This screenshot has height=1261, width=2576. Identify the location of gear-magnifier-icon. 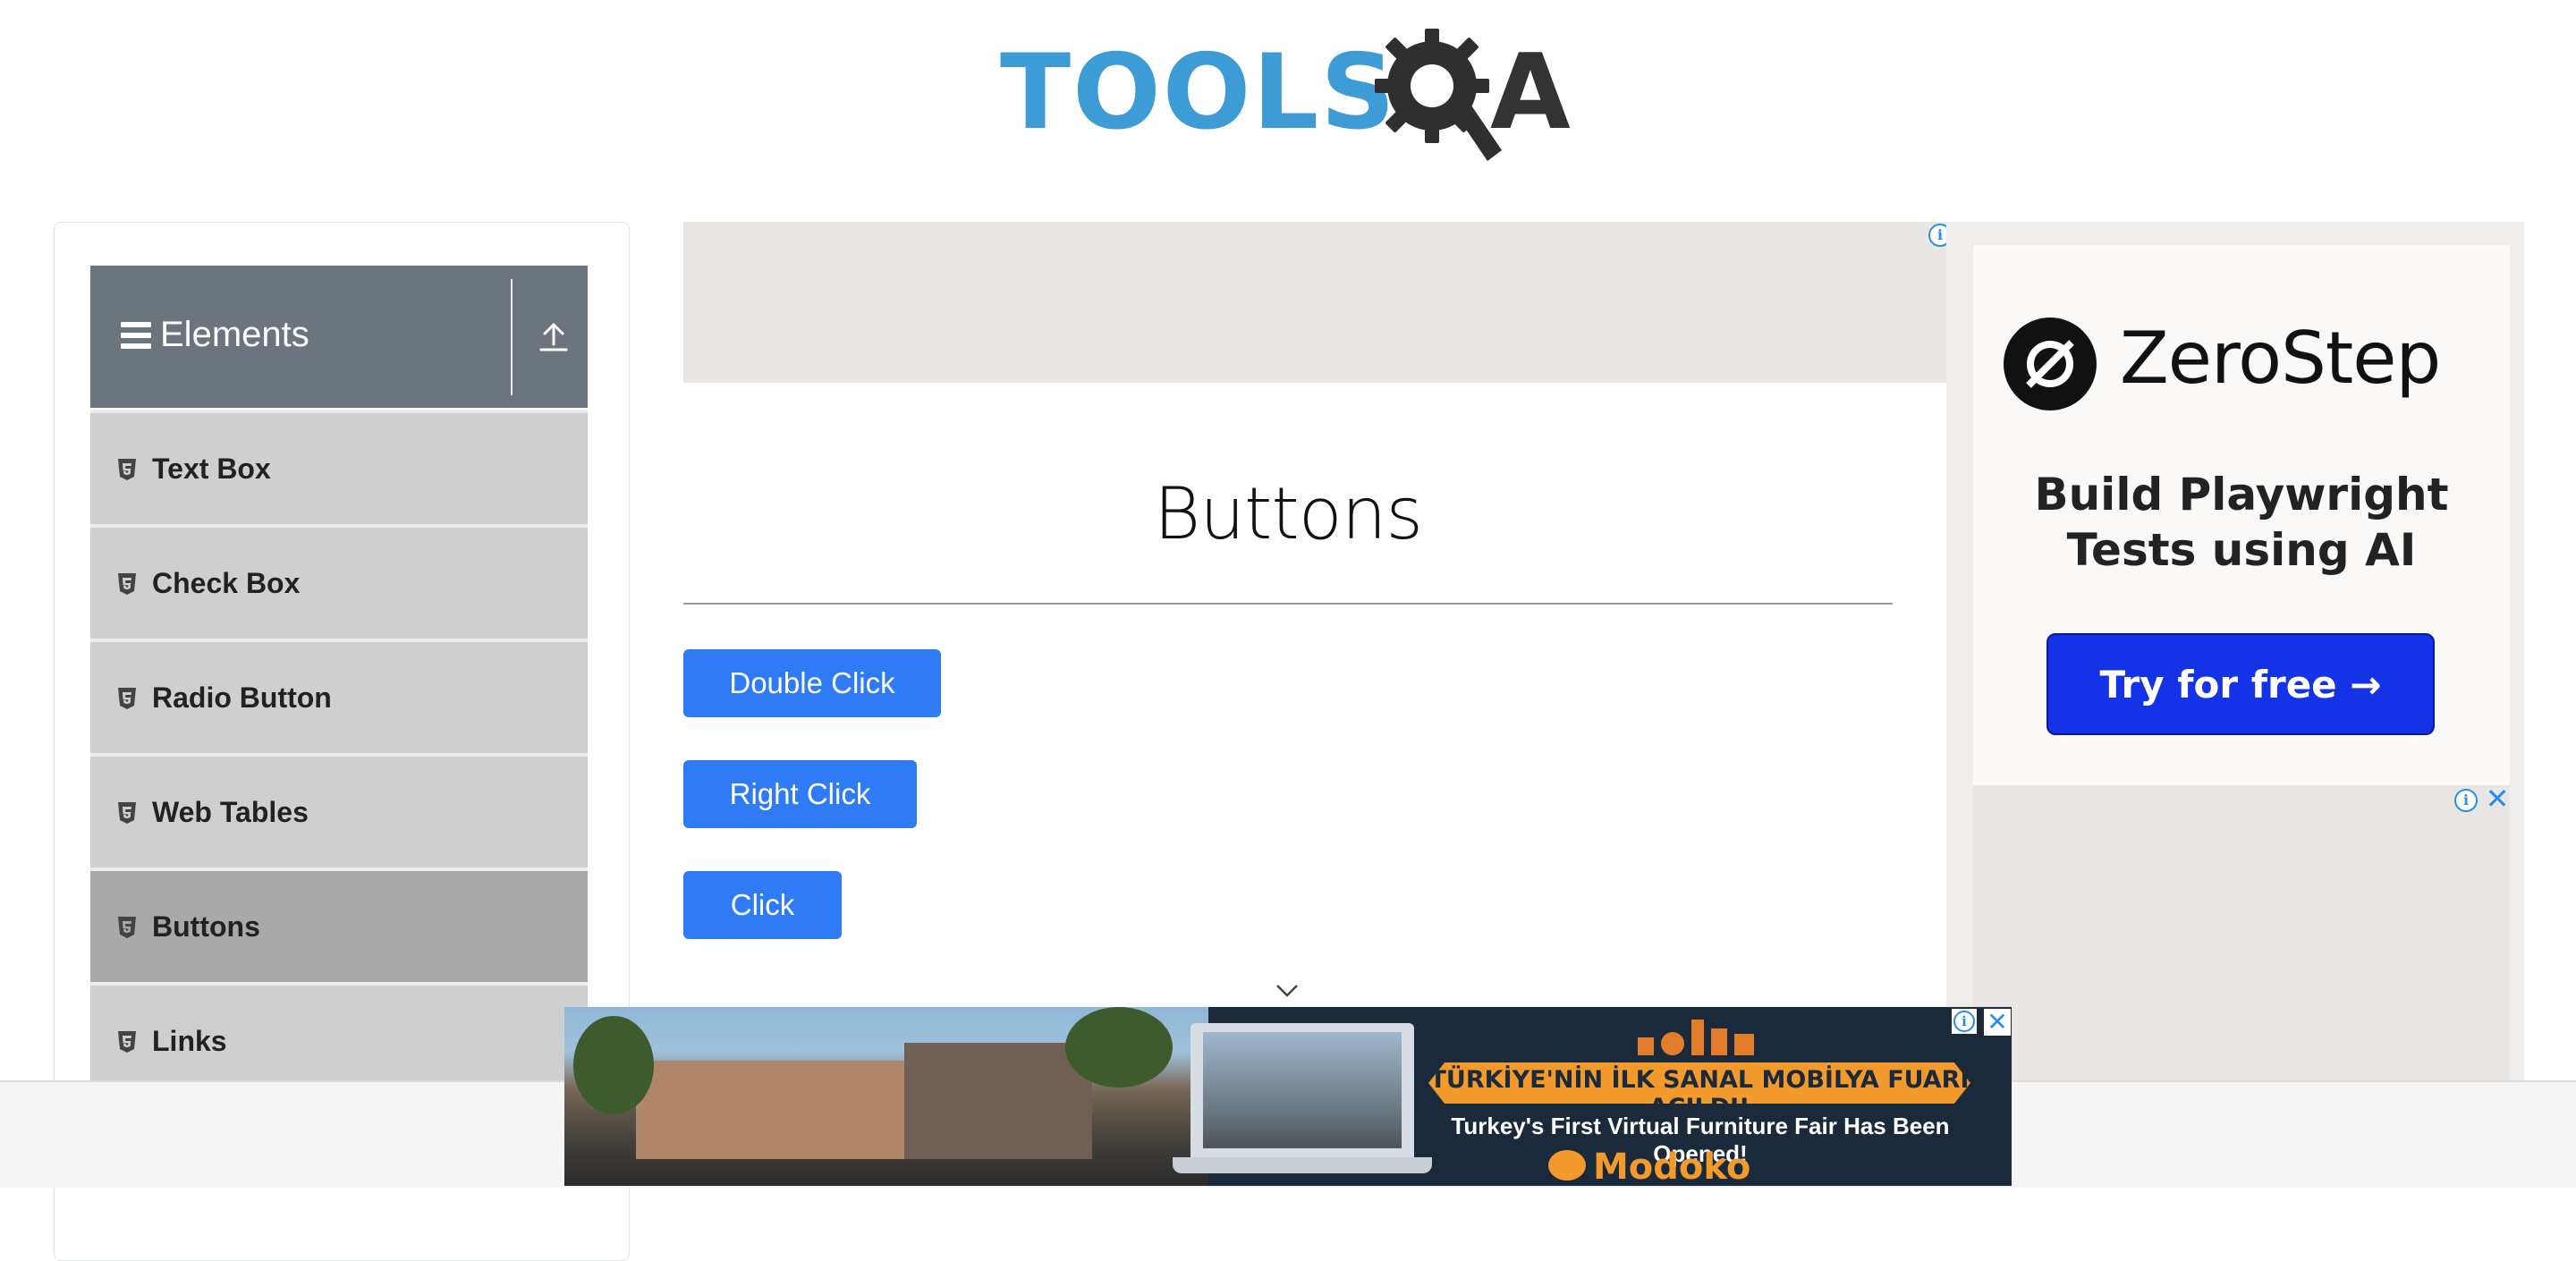
(1438, 95).